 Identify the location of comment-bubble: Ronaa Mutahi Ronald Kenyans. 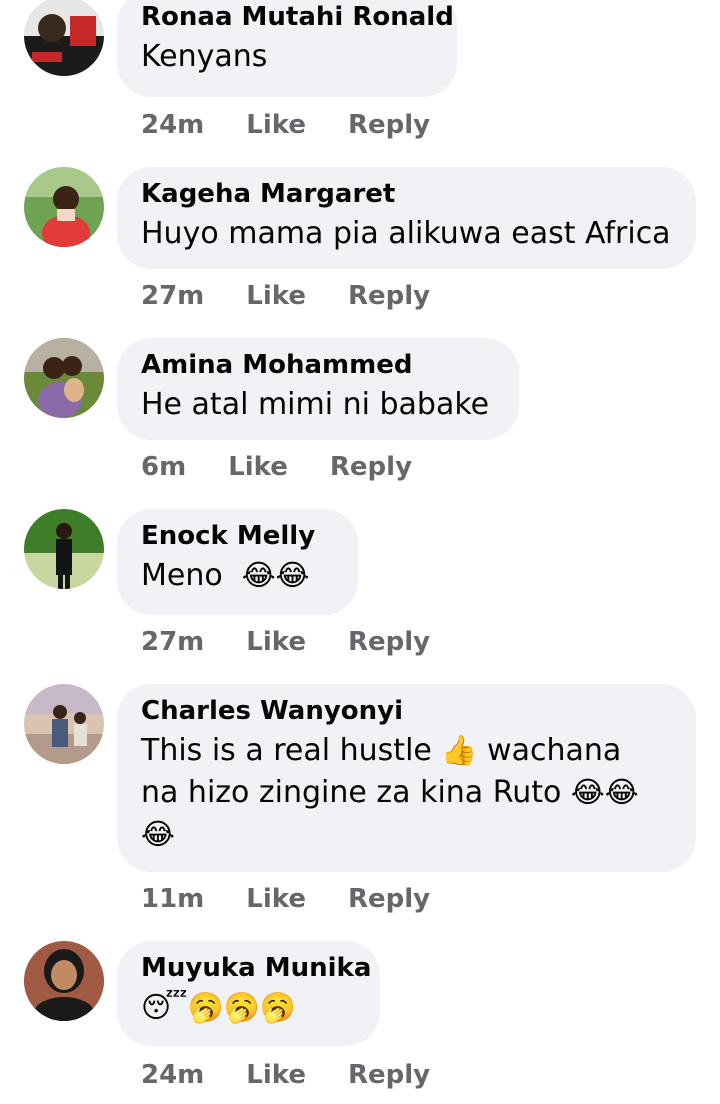
(287, 48).